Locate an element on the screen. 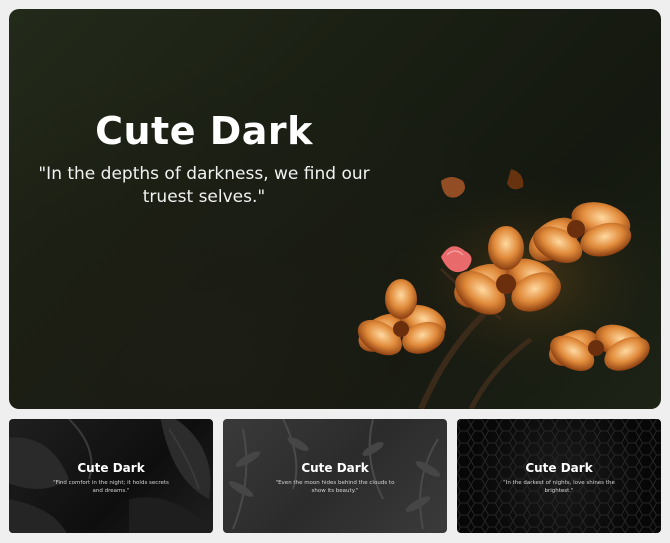 This screenshot has width=670, height=543. fern-background is located at coordinates (334, 474).